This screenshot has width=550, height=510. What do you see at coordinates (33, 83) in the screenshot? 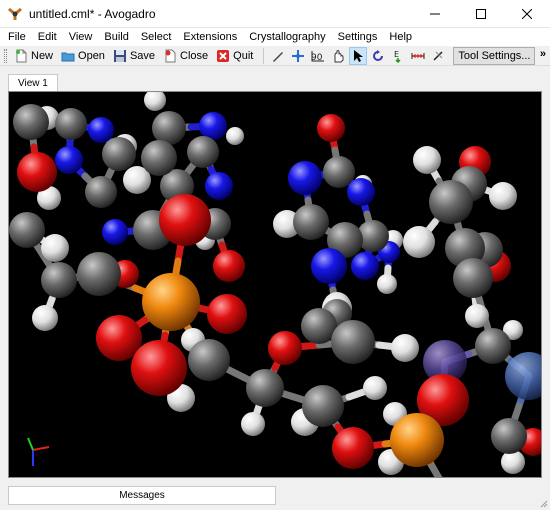
I see `tab-view-1: View 1` at bounding box center [33, 83].